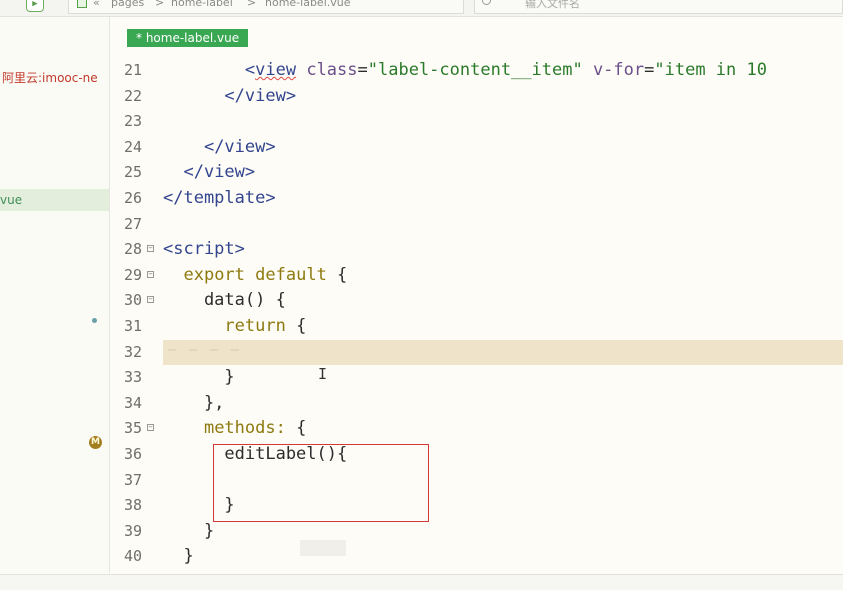  I want to click on play-icon: ▶, so click(35, 4).